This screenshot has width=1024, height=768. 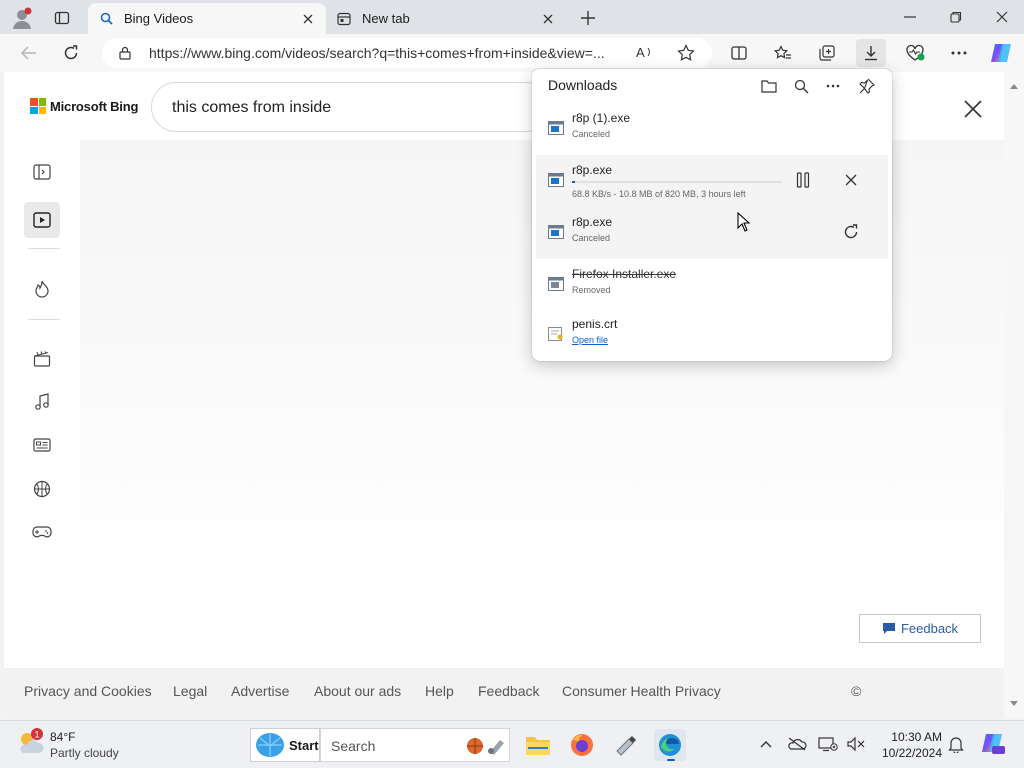 I want to click on taskbar-firefox, so click(x=582, y=745).